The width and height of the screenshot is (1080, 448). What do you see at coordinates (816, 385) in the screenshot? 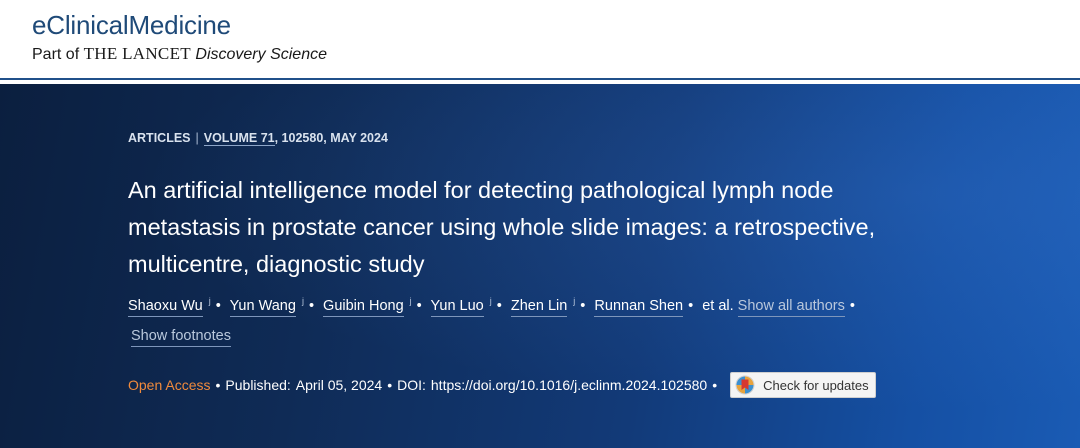
I see `check-for-updates-label: Check for updates` at bounding box center [816, 385].